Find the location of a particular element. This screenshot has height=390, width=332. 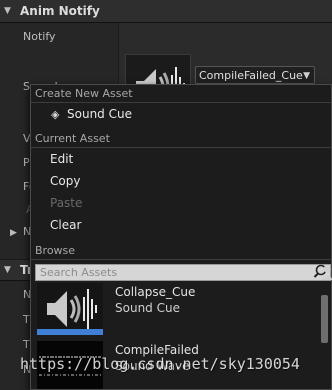

copy-item: Copy is located at coordinates (181, 181).